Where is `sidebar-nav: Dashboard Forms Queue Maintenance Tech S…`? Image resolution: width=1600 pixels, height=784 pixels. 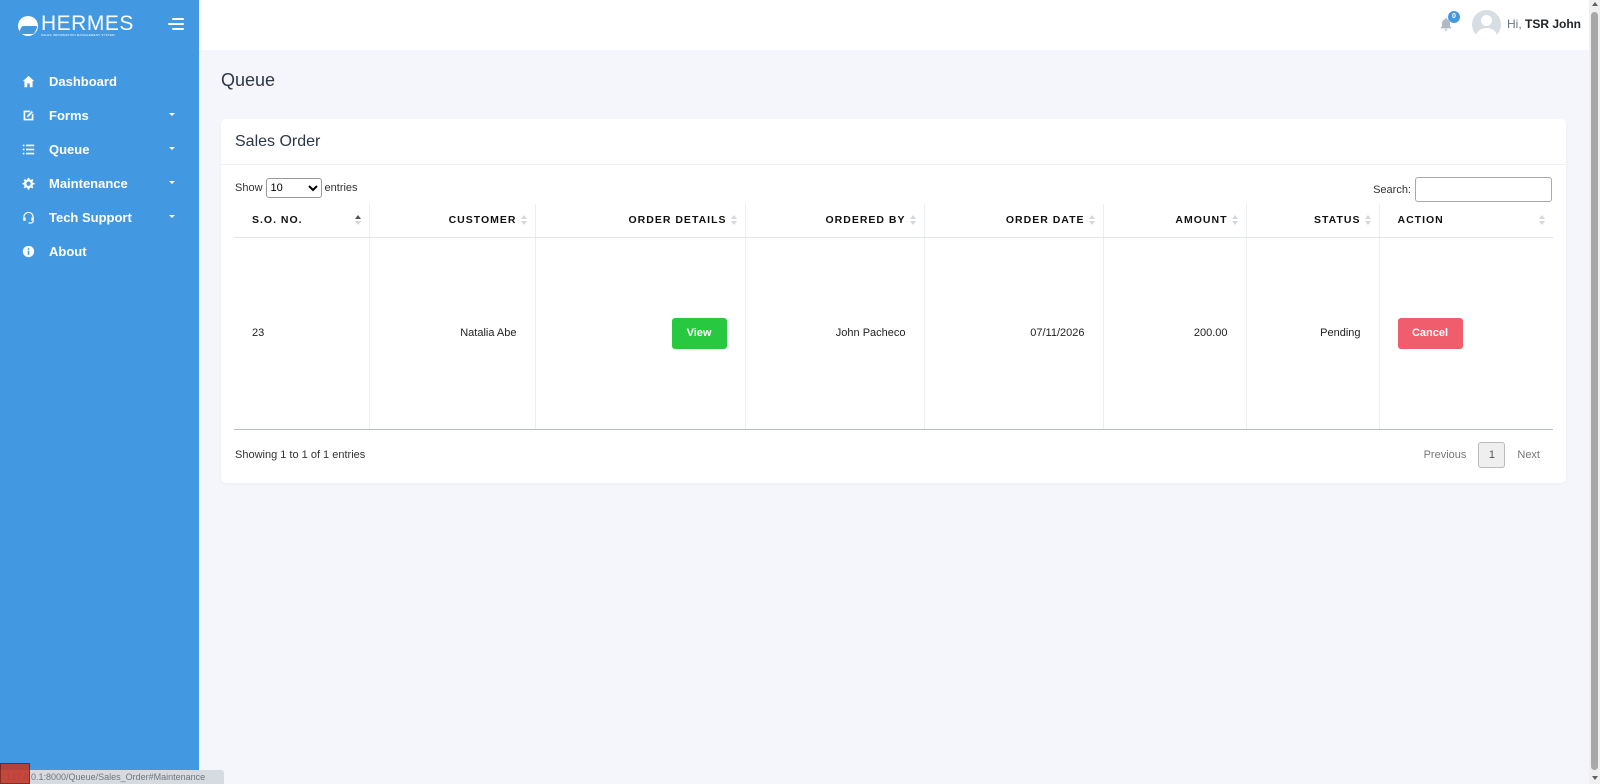
sidebar-nav: Dashboard Forms Queue Maintenance Tech S… is located at coordinates (99, 166).